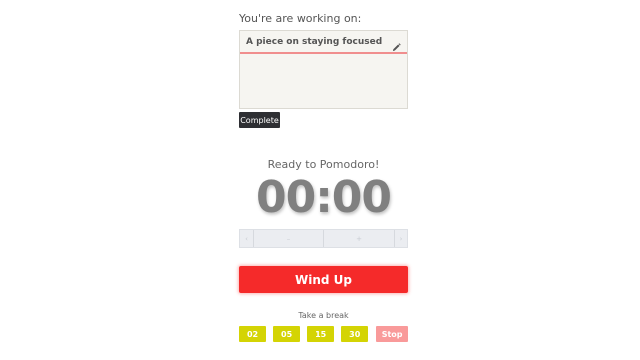 The image size is (640, 360). Describe the element at coordinates (323, 279) in the screenshot. I see `wind-up-button: Wind Up` at that location.